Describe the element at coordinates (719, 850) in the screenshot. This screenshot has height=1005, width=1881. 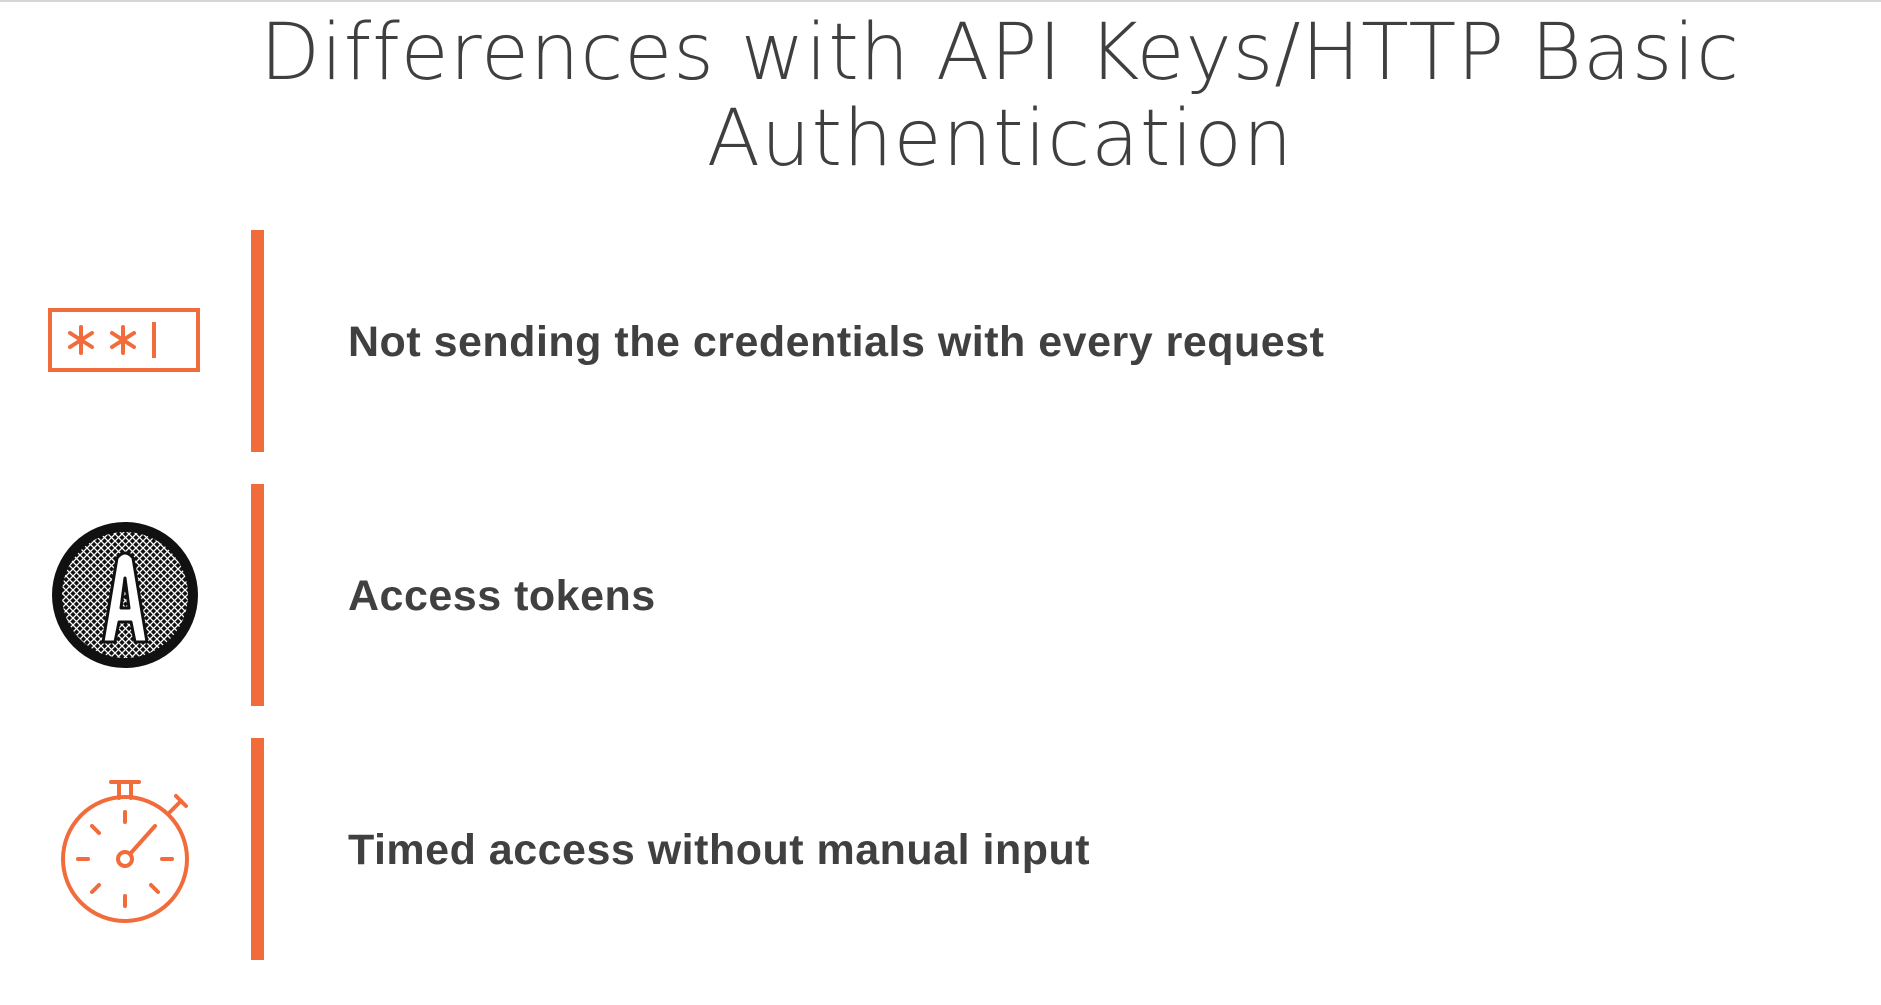
I see `list-item-label: Timed access without manual input` at that location.